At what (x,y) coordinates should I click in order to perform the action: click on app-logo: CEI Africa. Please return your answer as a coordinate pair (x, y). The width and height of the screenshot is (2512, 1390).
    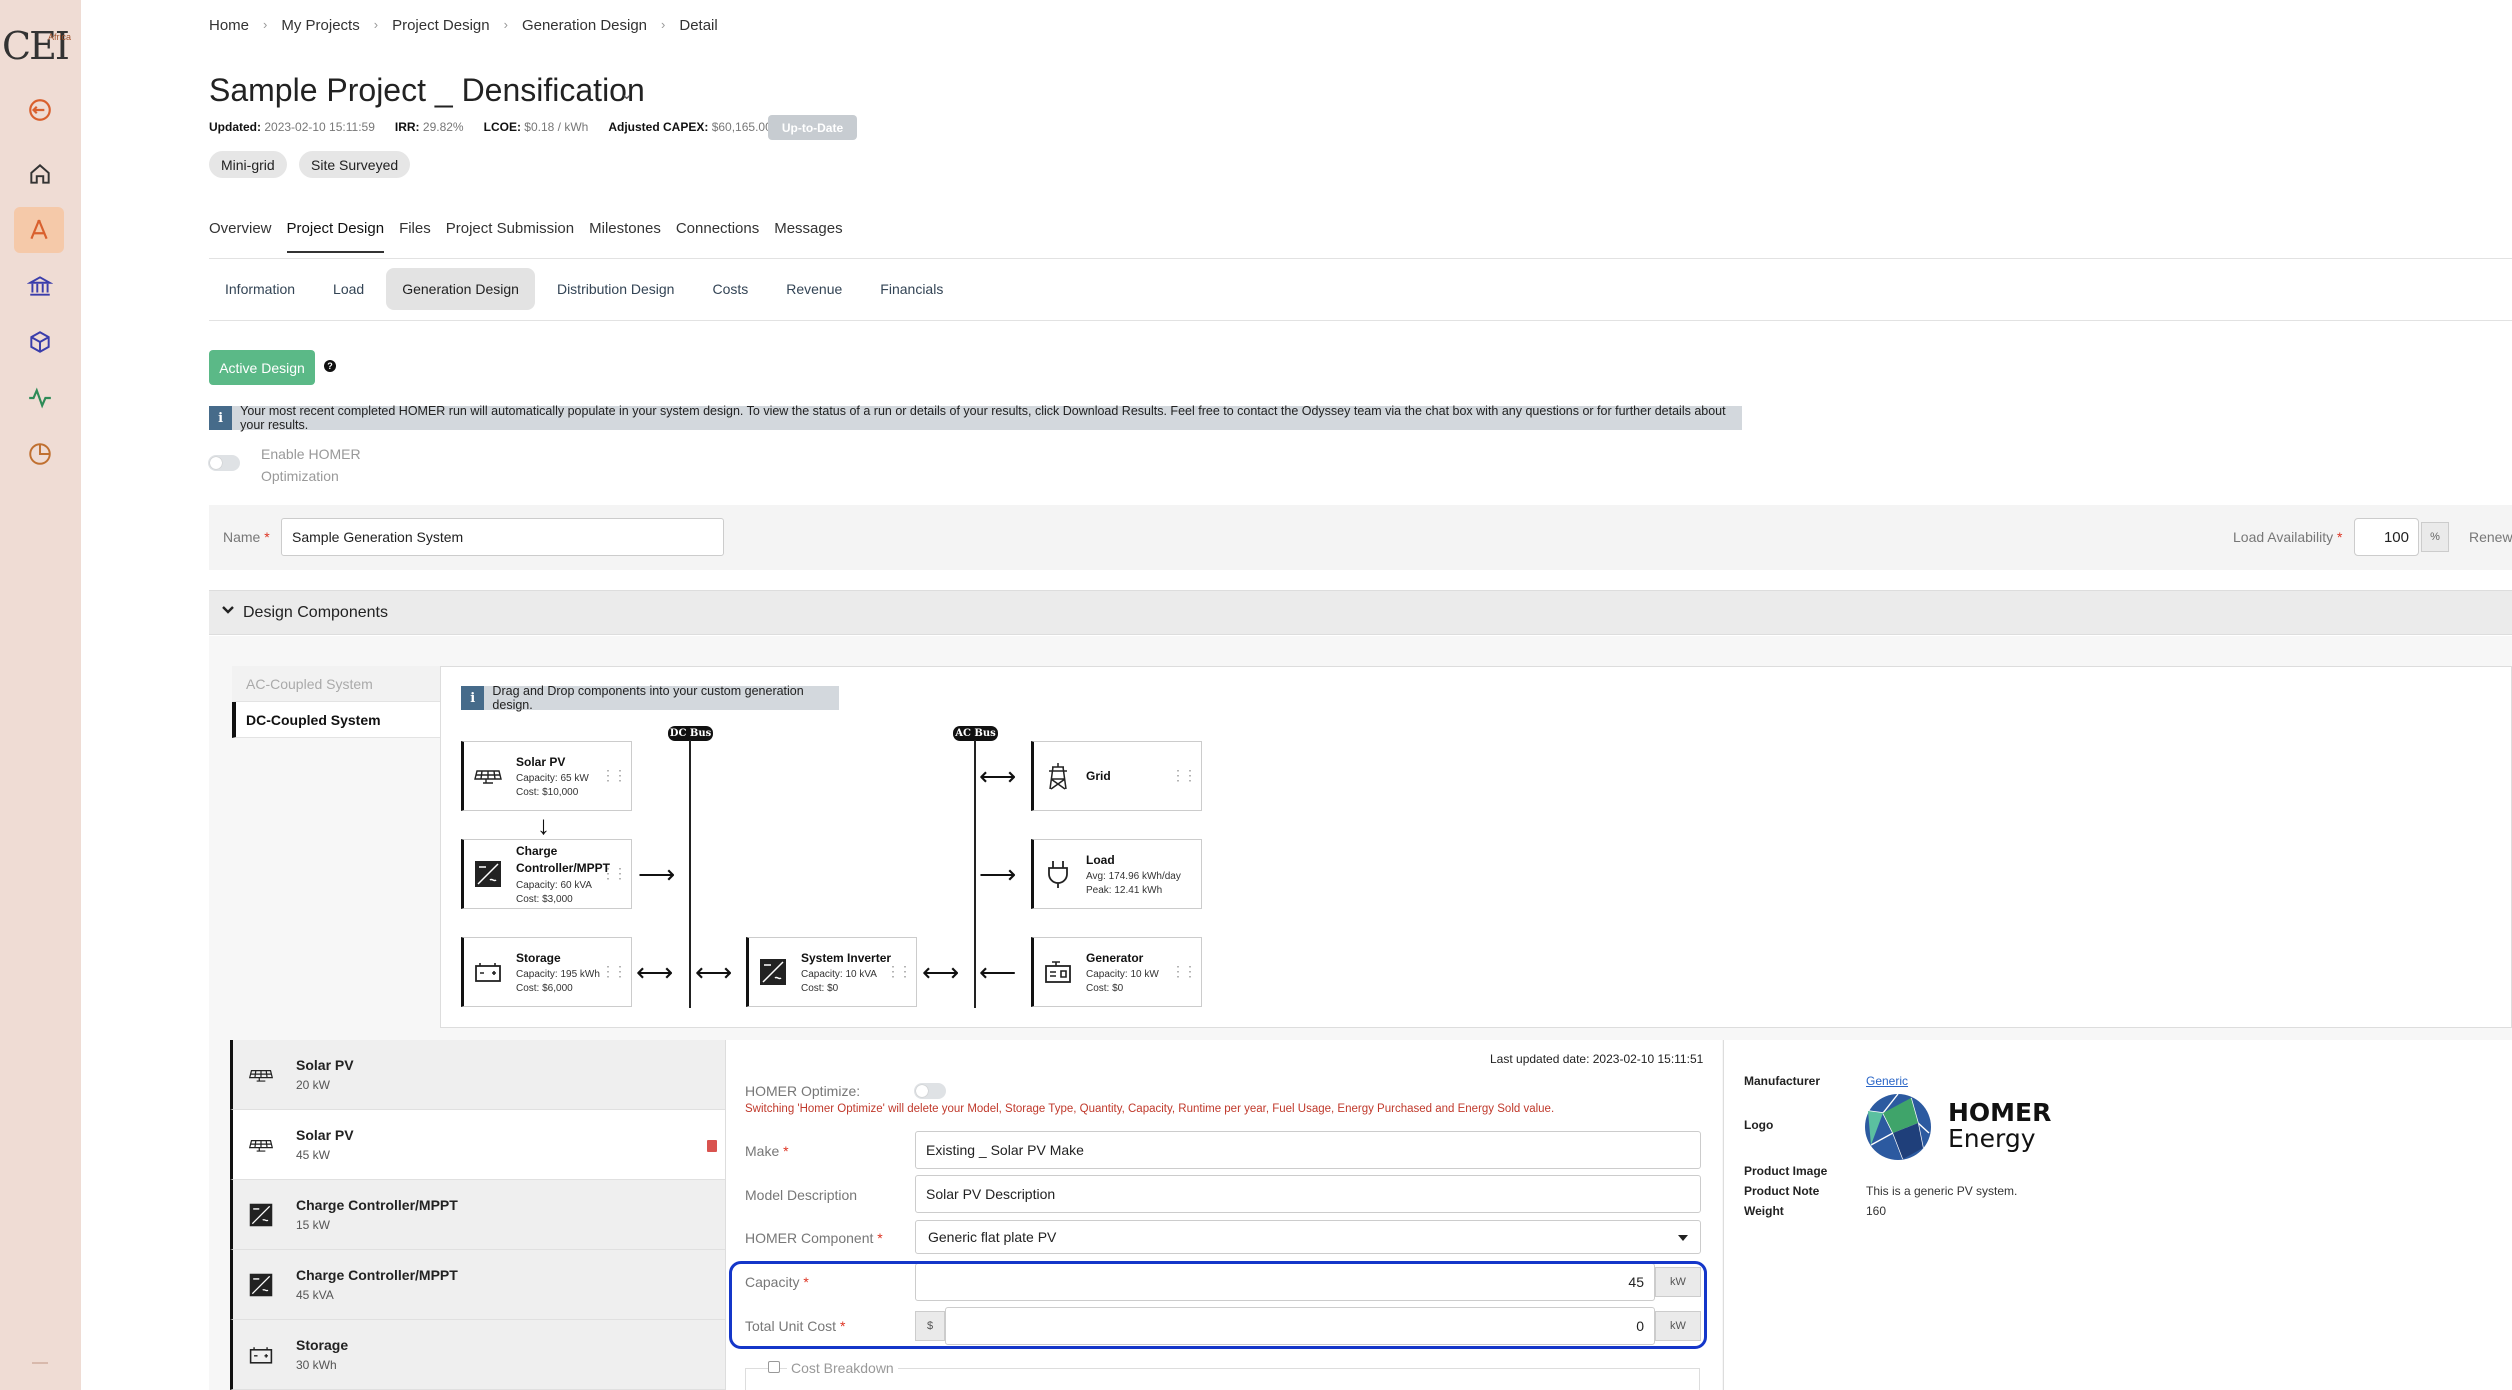
    Looking at the image, I should click on (41, 46).